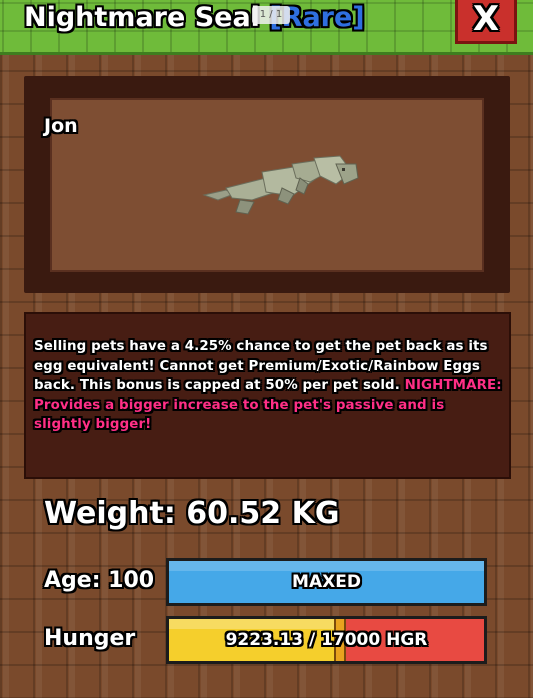 Image resolution: width=533 pixels, height=698 pixels. What do you see at coordinates (99, 580) in the screenshot?
I see `age-label: Age: 100` at bounding box center [99, 580].